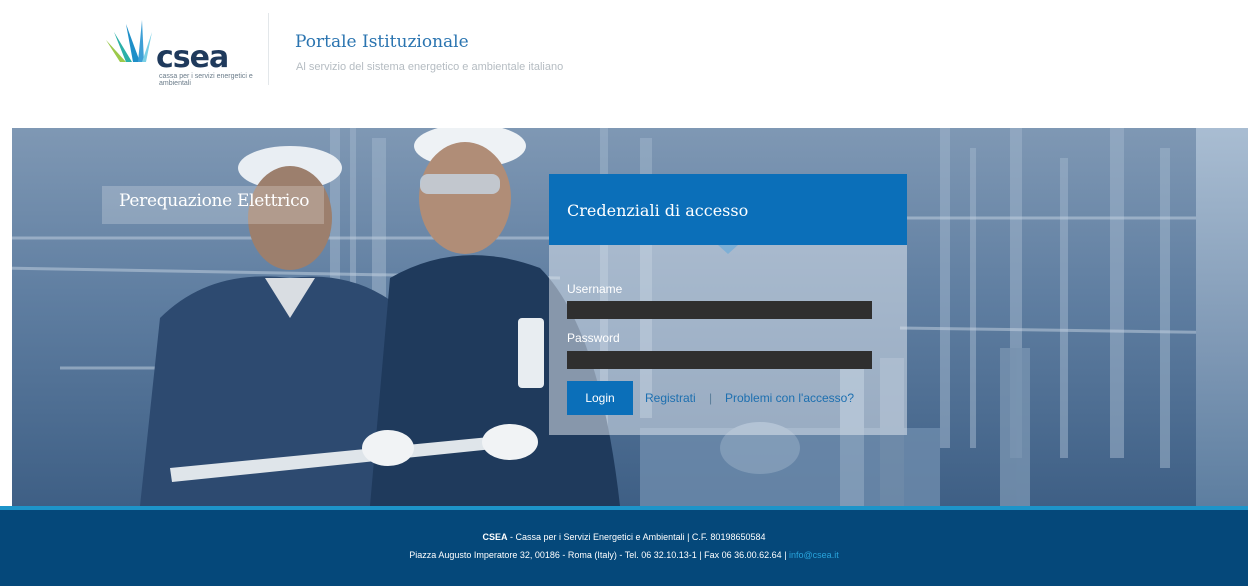 Image resolution: width=1248 pixels, height=586 pixels. Describe the element at coordinates (1222, 317) in the screenshot. I see `hero-right-edge` at that location.